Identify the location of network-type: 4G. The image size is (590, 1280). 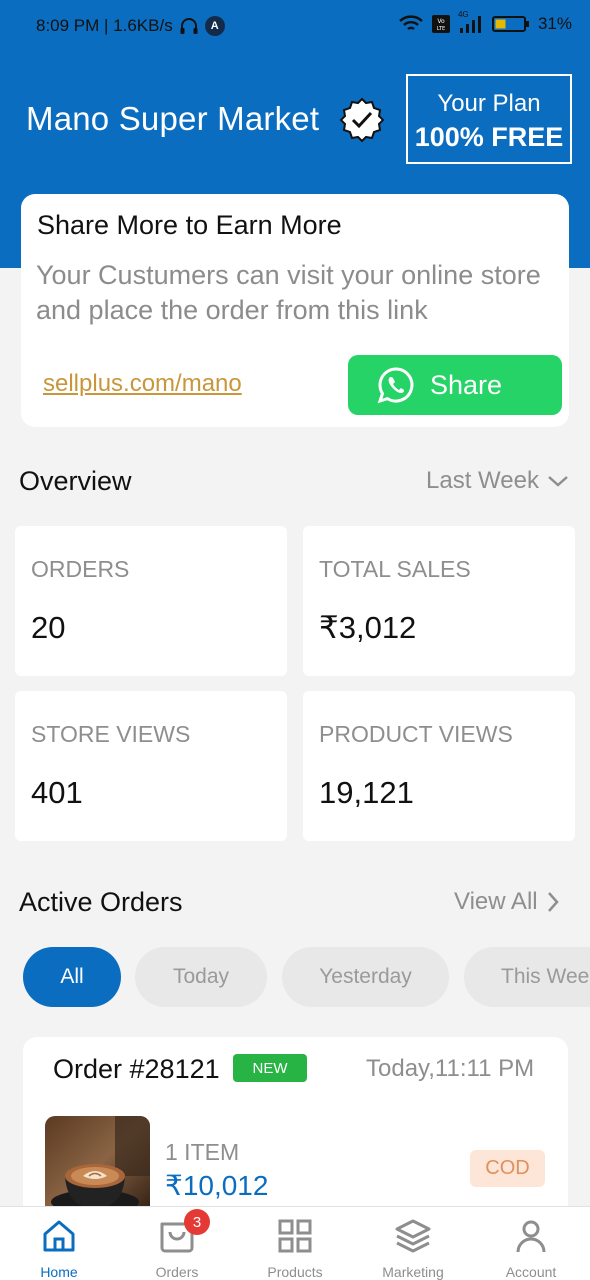
(463, 14).